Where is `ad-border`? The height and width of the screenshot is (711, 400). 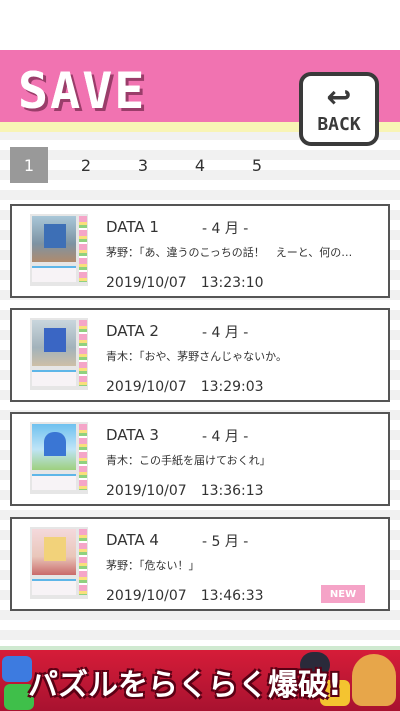 ad-border is located at coordinates (200, 648).